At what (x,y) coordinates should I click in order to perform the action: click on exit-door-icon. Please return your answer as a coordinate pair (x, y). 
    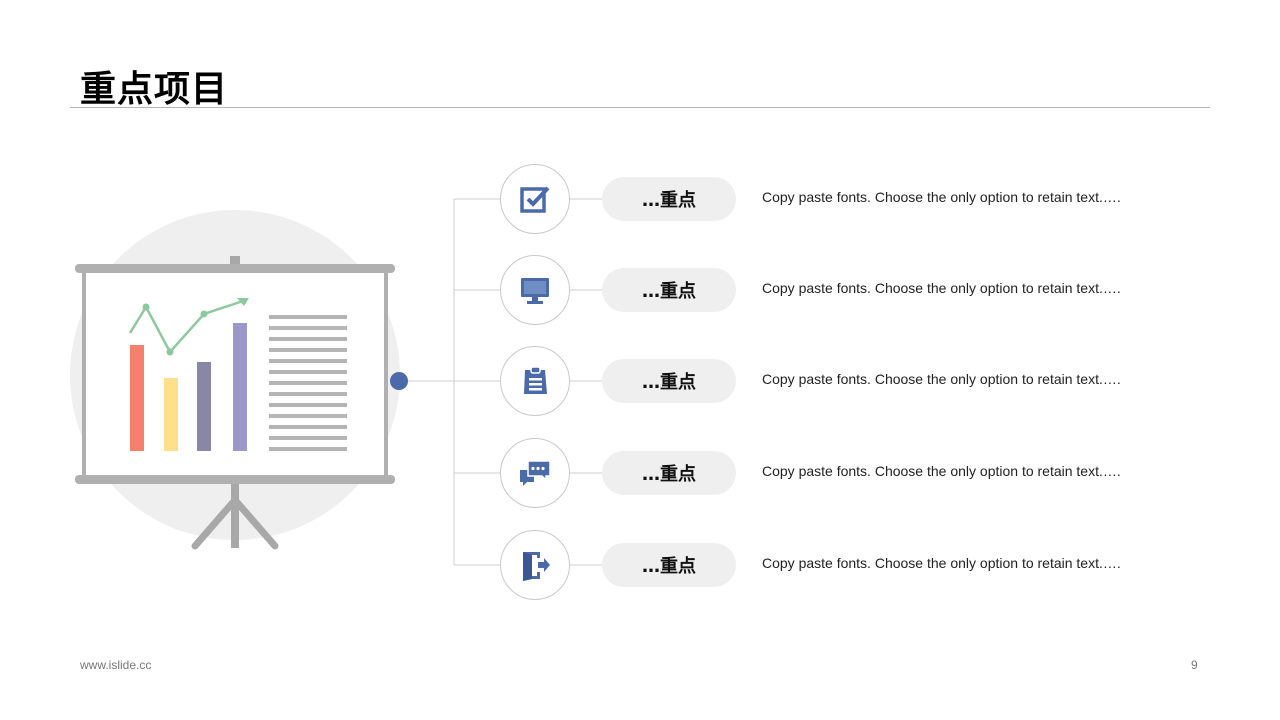
    Looking at the image, I should click on (536, 566).